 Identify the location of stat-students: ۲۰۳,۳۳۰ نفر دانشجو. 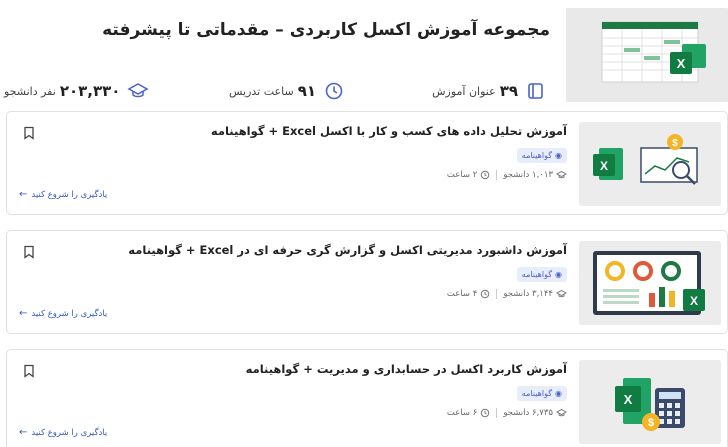
(77, 91).